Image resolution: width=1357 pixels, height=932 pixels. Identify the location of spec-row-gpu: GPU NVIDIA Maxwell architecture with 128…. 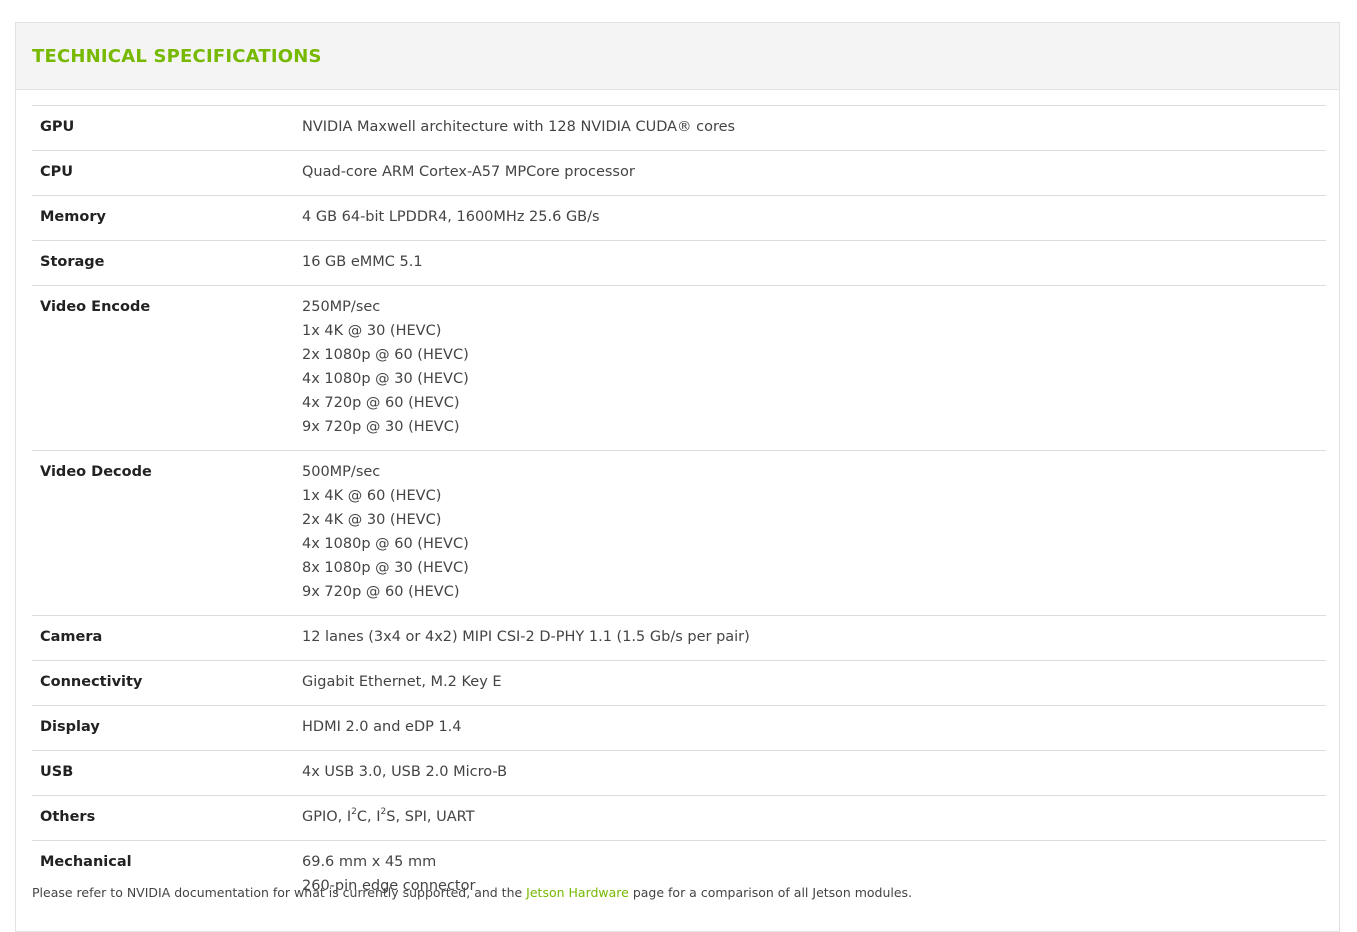
(679, 128).